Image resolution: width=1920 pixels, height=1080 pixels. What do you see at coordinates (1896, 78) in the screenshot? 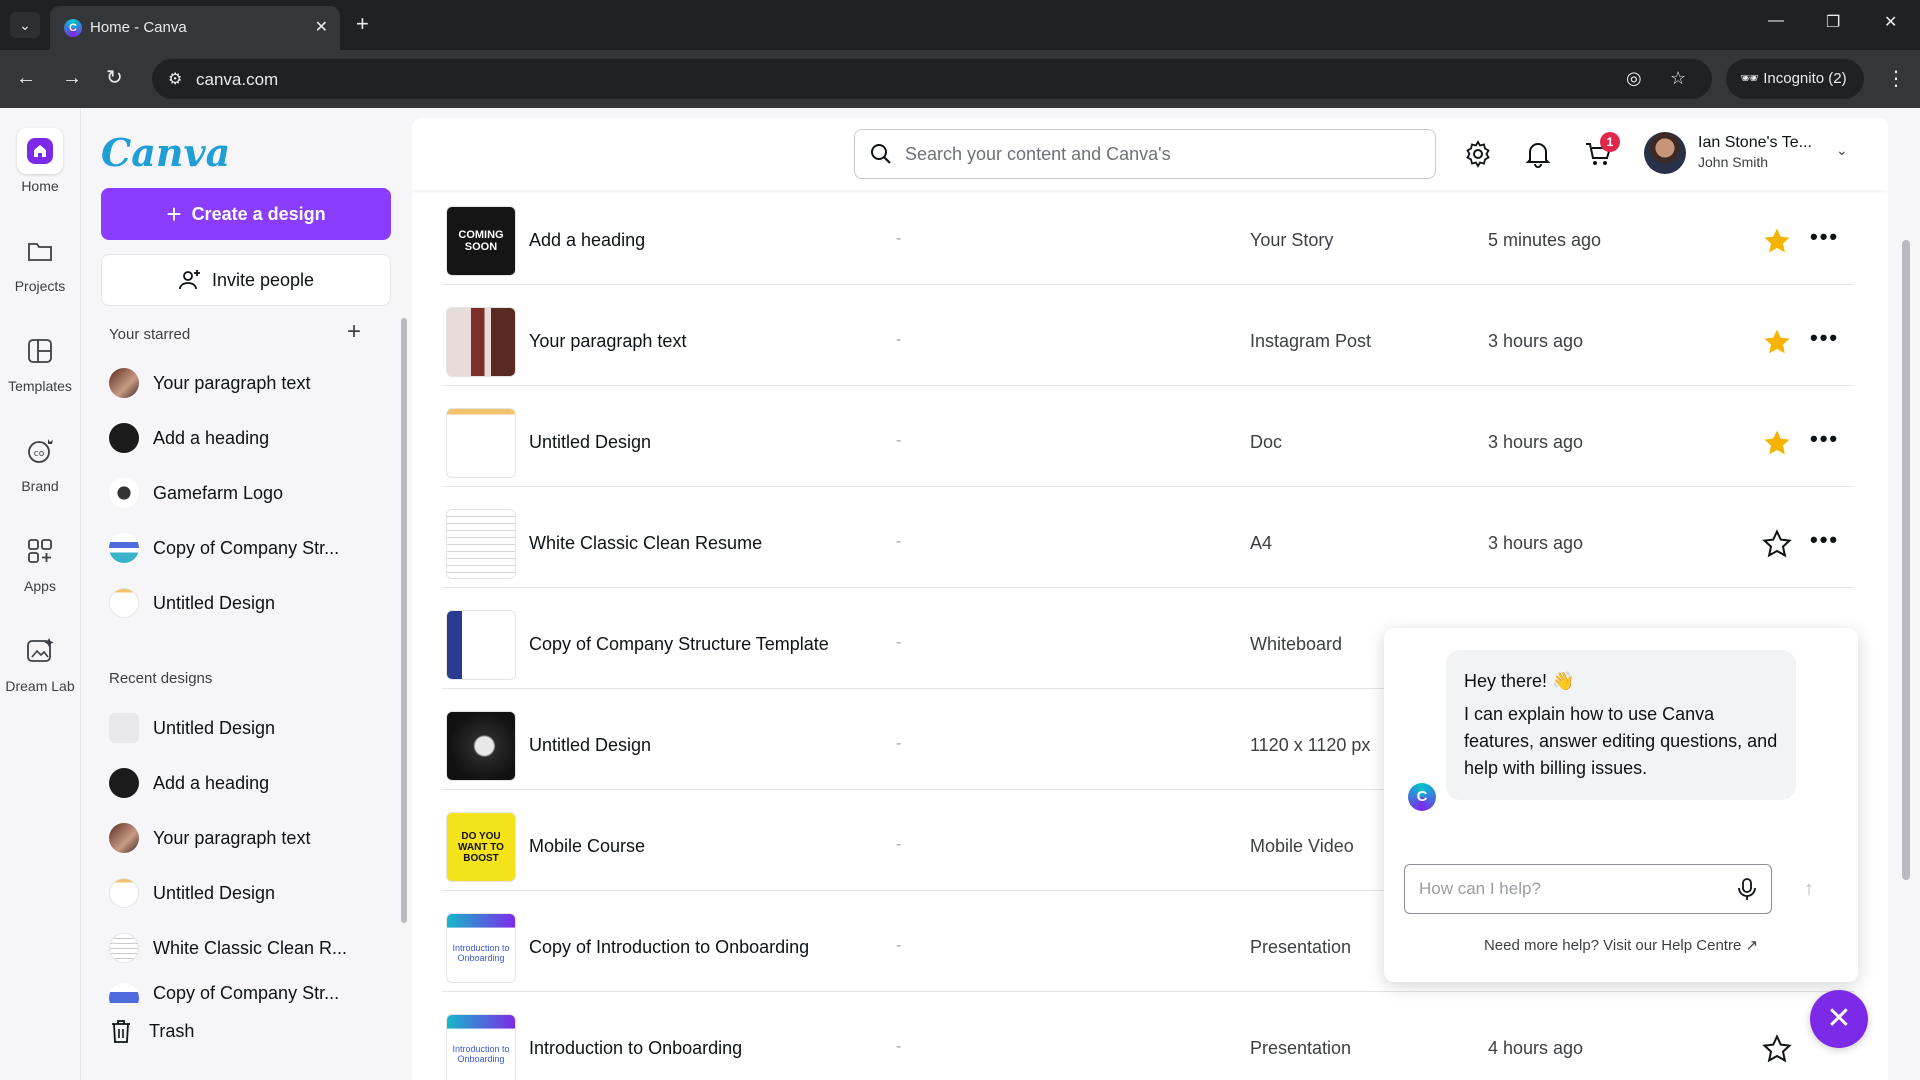
I see `browser-menu-icon: ⋮` at bounding box center [1896, 78].